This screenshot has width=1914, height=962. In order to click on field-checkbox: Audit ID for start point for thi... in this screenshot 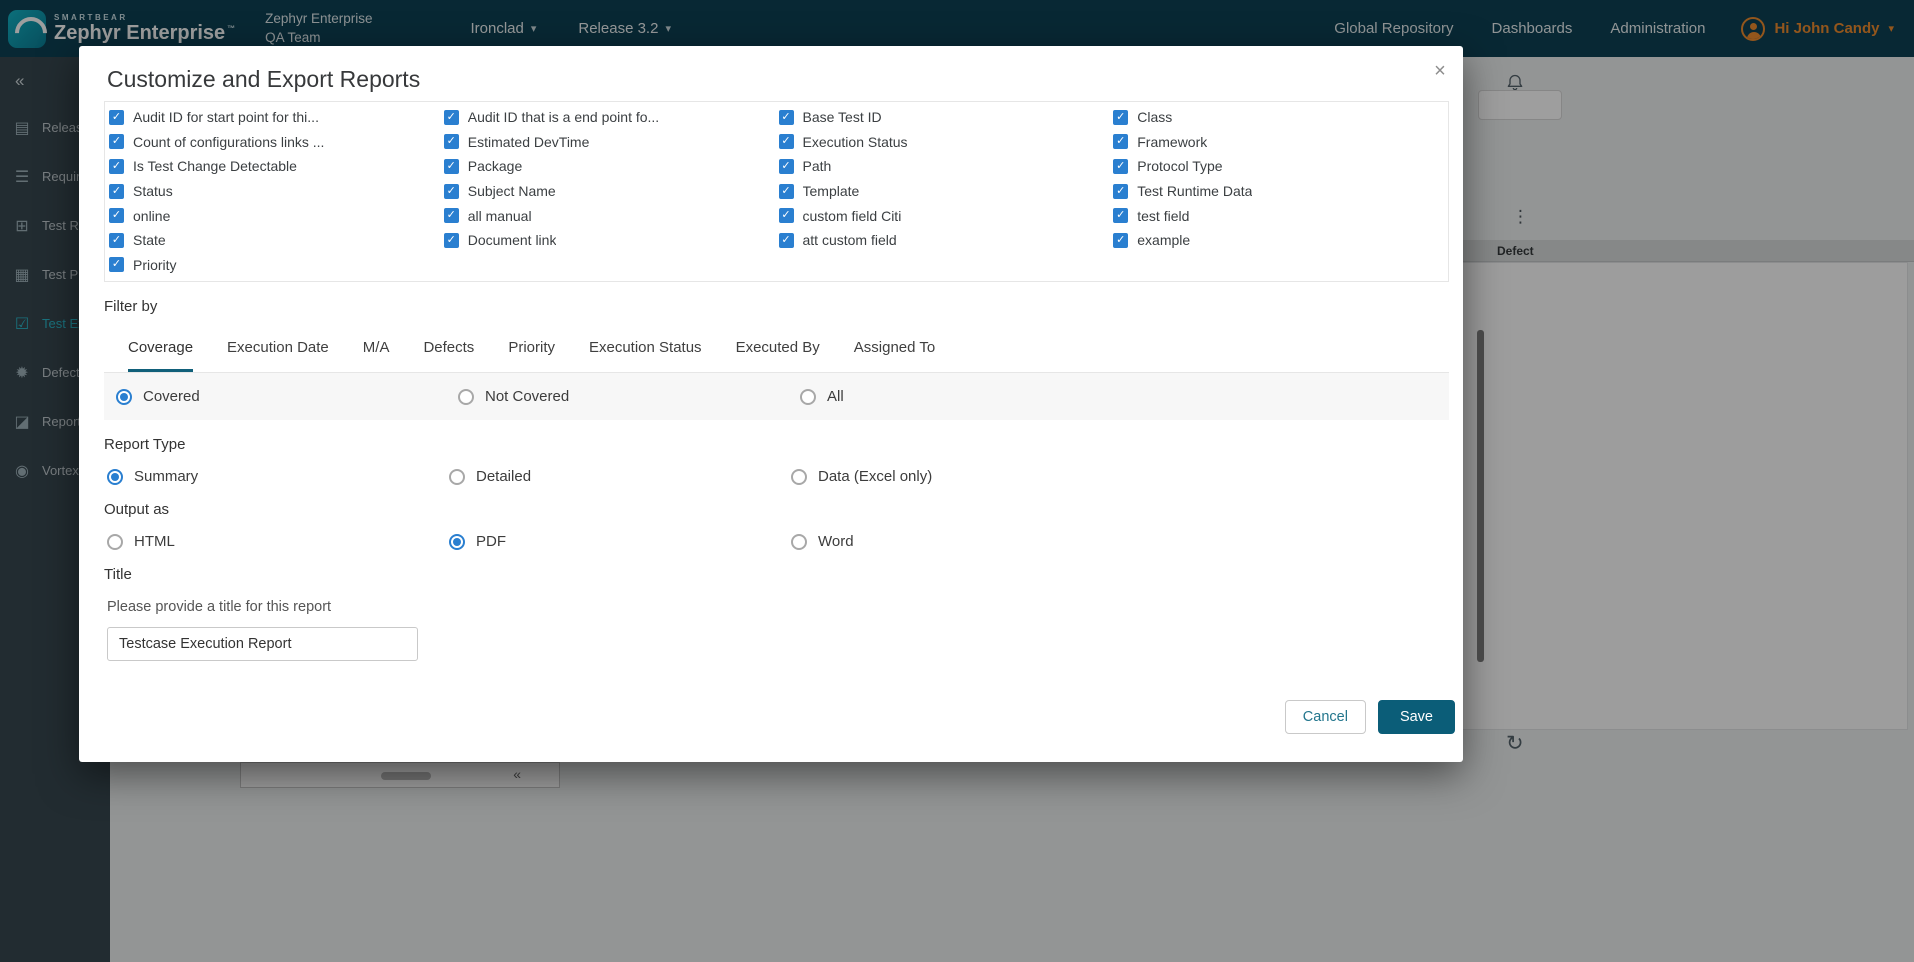, I will do `click(276, 117)`.